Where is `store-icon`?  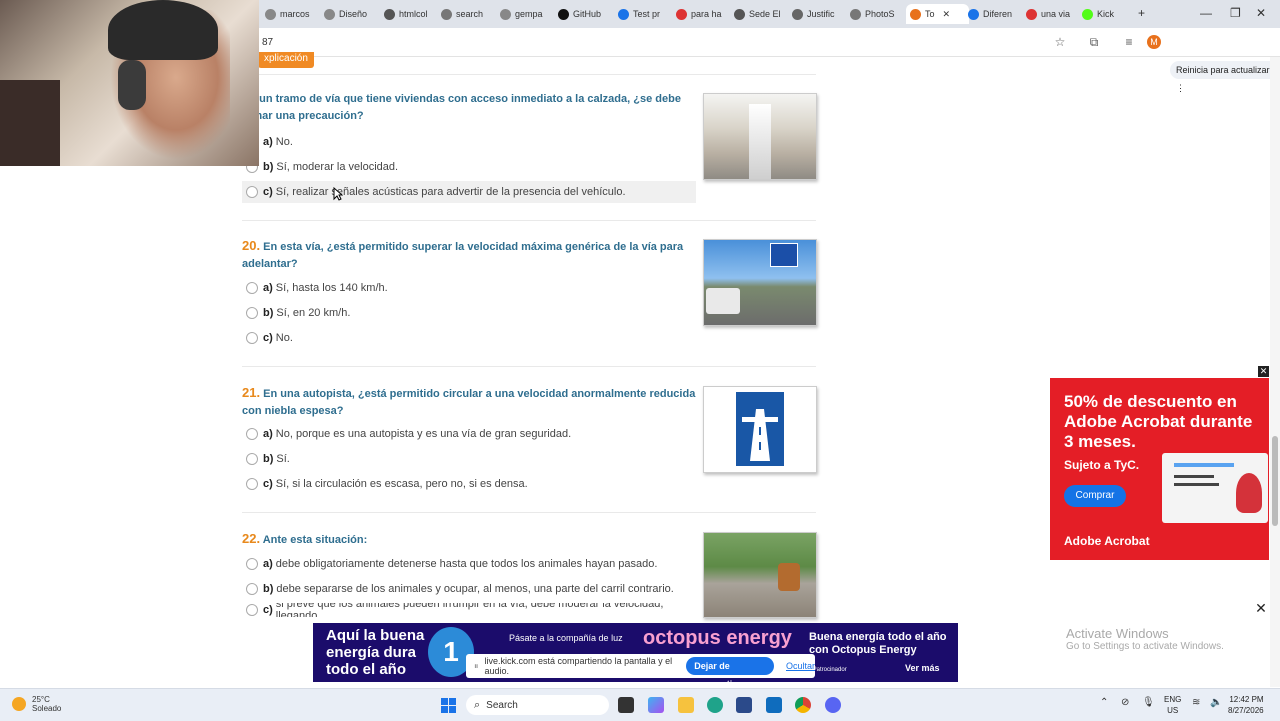
store-icon is located at coordinates (744, 705).